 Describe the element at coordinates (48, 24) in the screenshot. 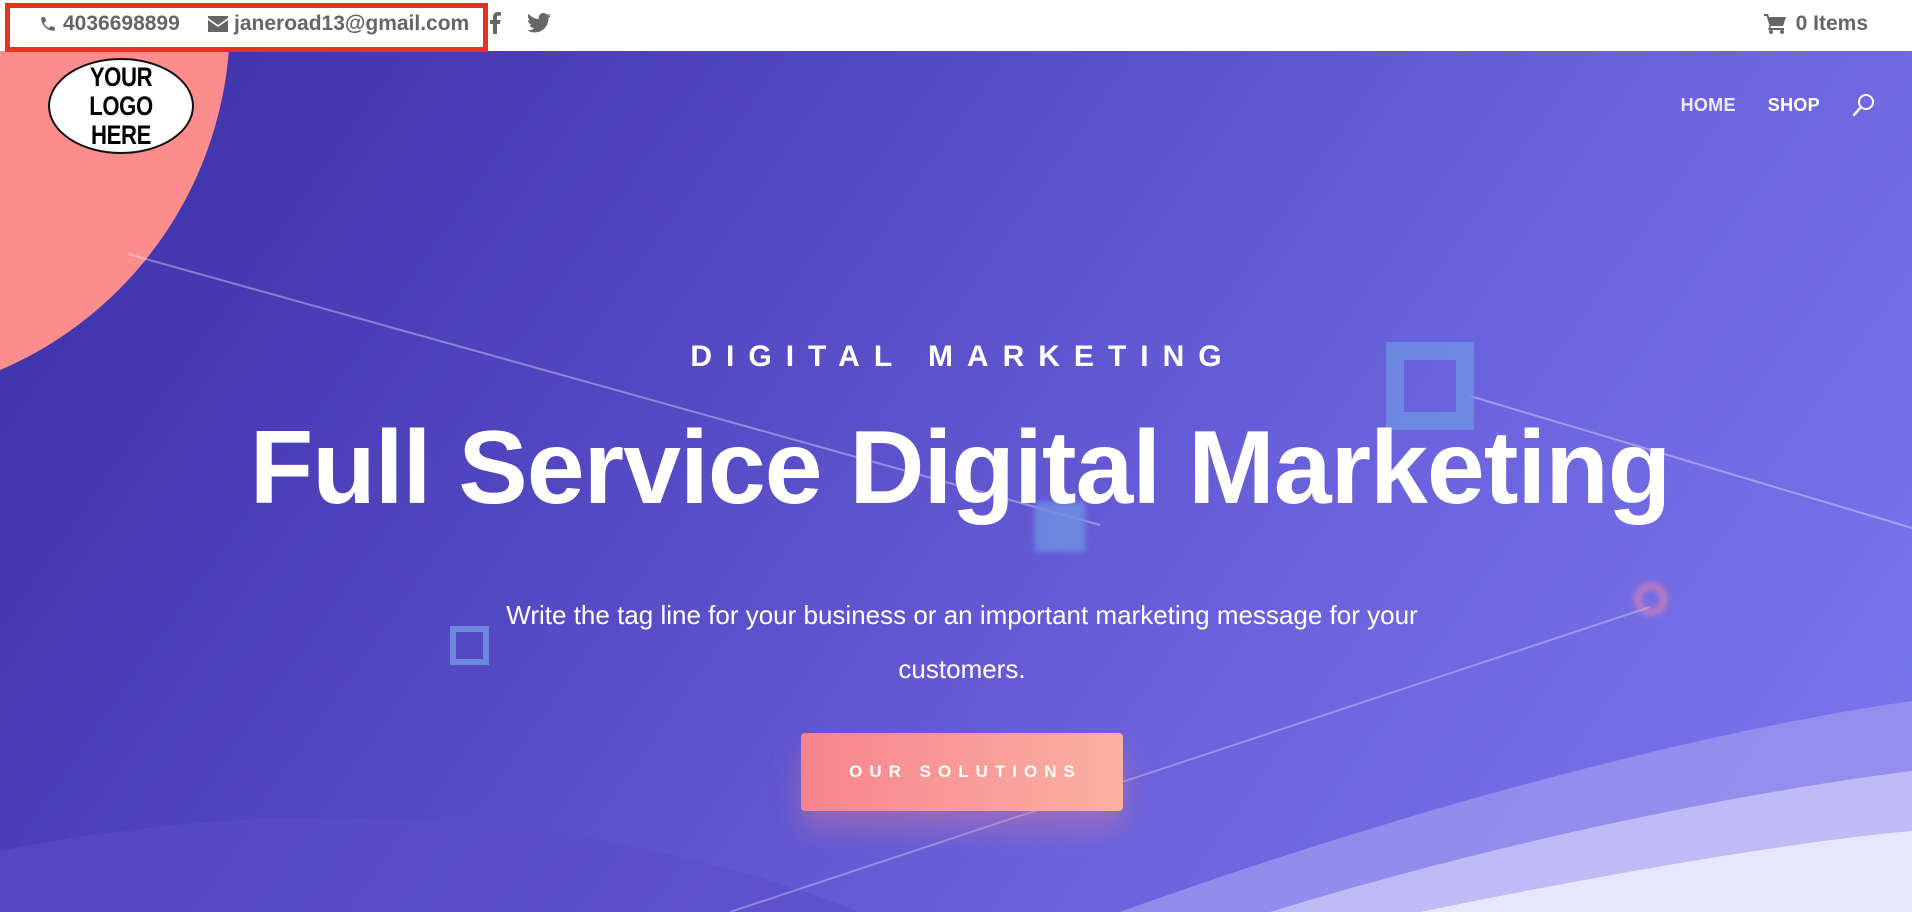

I see `phone-icon` at that location.